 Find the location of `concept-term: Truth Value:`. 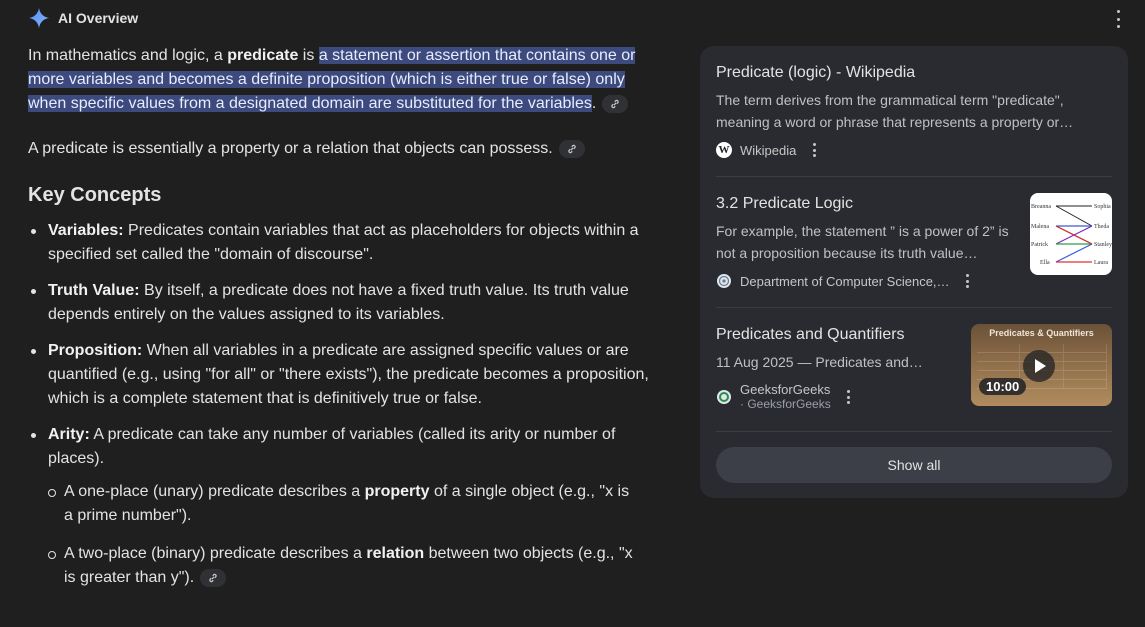

concept-term: Truth Value: is located at coordinates (94, 290).